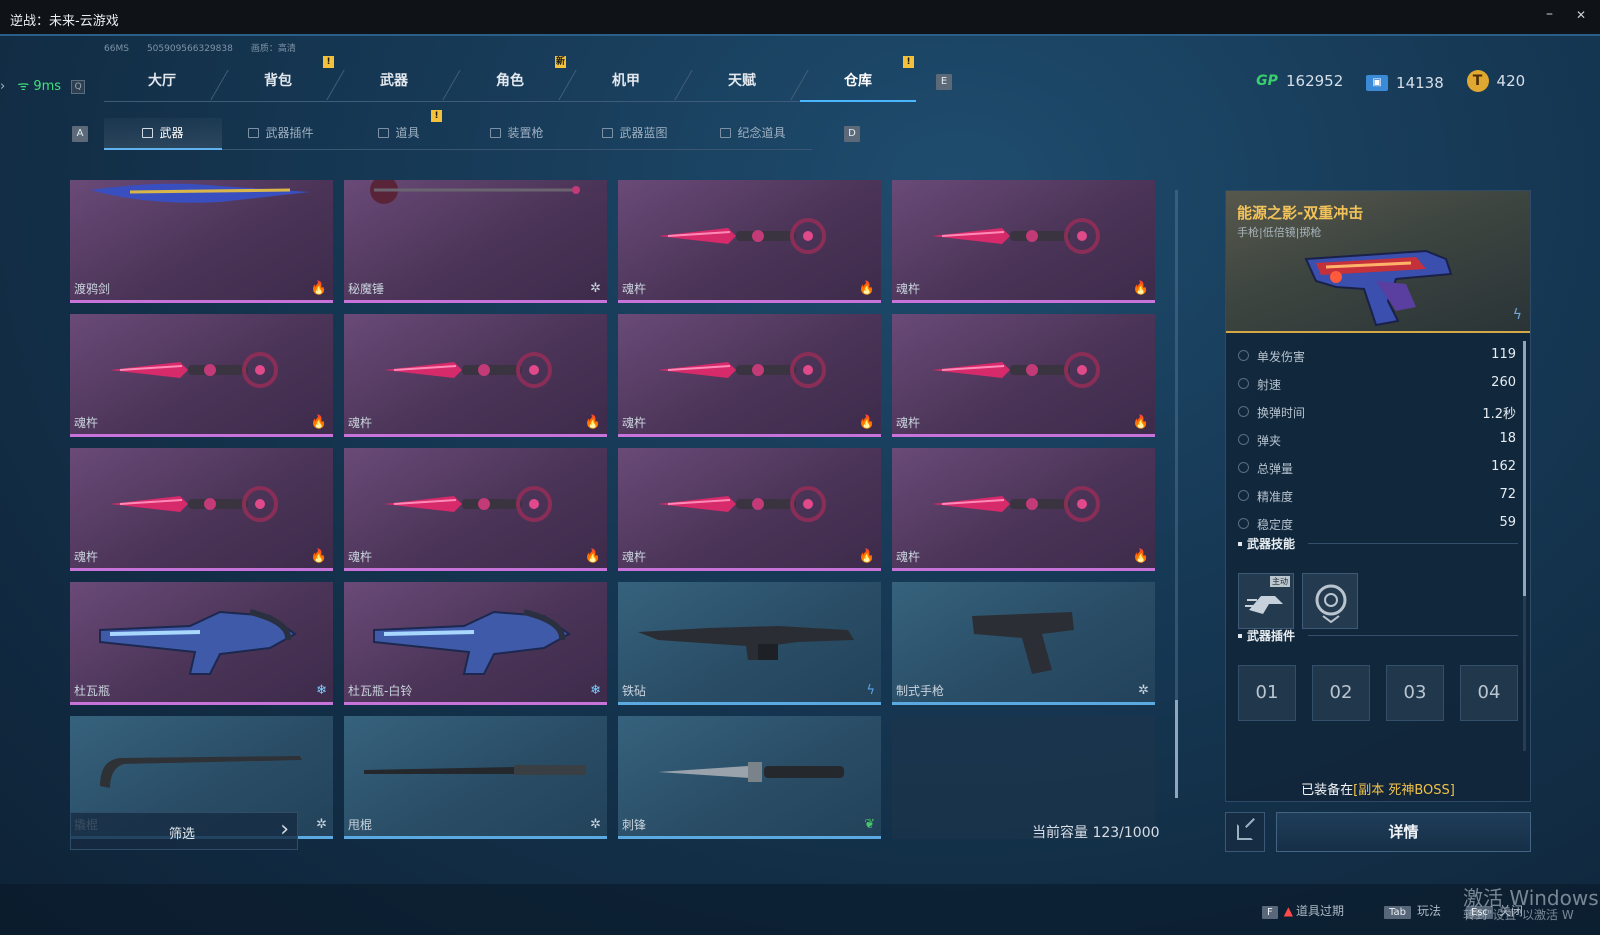 This screenshot has width=1600, height=935. I want to click on filter-button: 筛选 ›, so click(184, 831).